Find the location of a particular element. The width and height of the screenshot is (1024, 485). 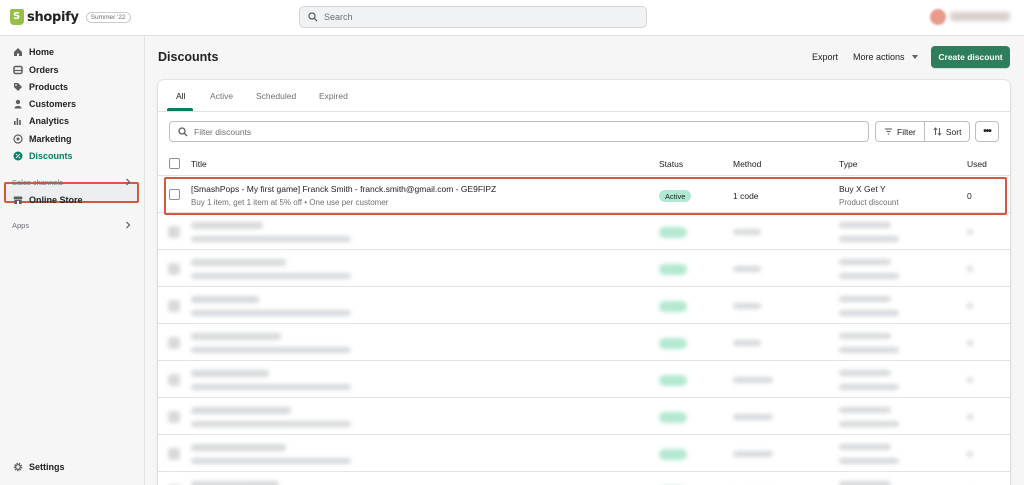

sidebar-item-products: Products is located at coordinates (40, 87).